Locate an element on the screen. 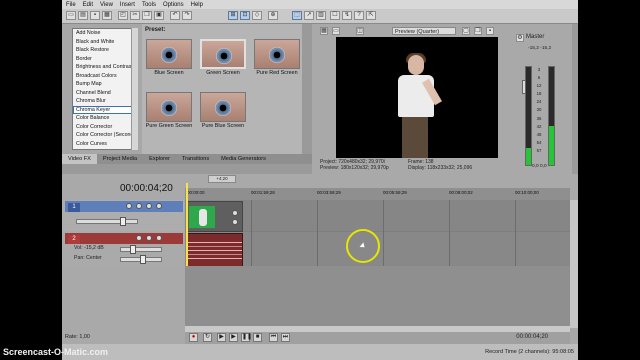 This screenshot has width=640, height=360. zoom-icon: ⊕ is located at coordinates (273, 15).